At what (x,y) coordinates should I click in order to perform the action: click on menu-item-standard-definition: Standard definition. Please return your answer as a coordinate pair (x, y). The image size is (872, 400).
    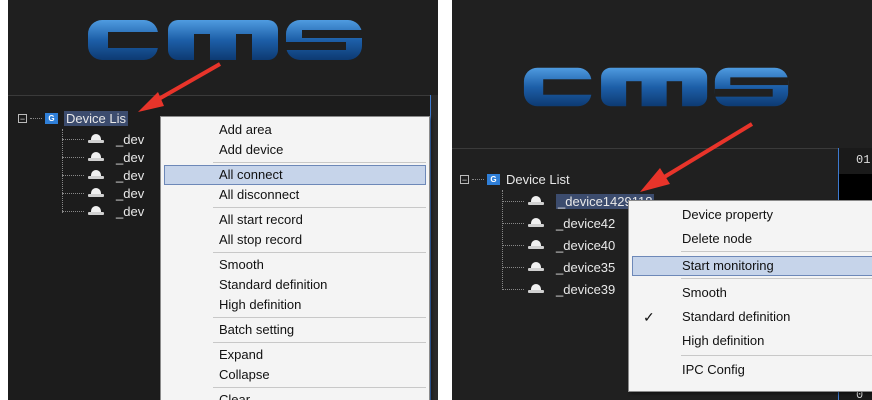
    Looking at the image, I should click on (295, 285).